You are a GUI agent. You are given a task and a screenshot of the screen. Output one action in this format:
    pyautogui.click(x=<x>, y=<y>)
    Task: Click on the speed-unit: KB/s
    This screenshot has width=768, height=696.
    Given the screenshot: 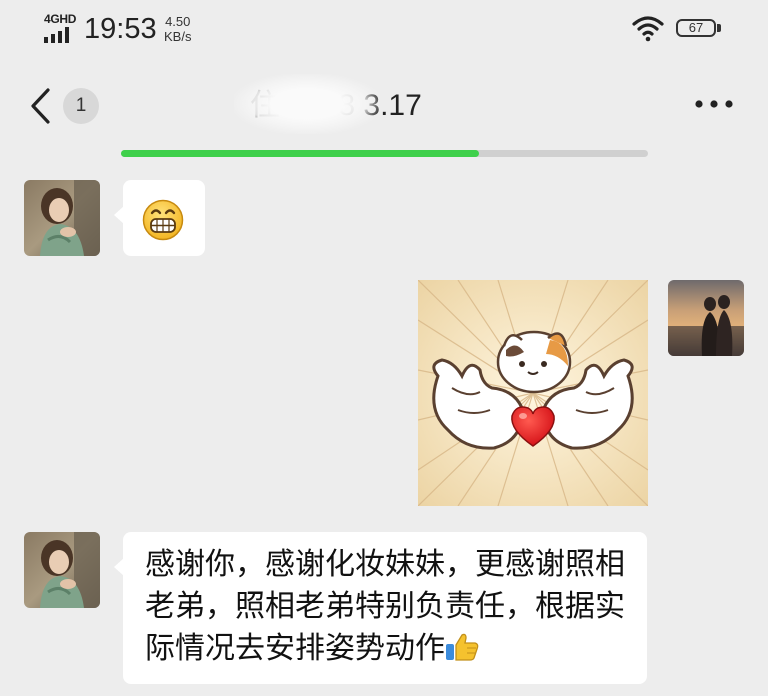 What is the action you would take?
    pyautogui.click(x=178, y=36)
    